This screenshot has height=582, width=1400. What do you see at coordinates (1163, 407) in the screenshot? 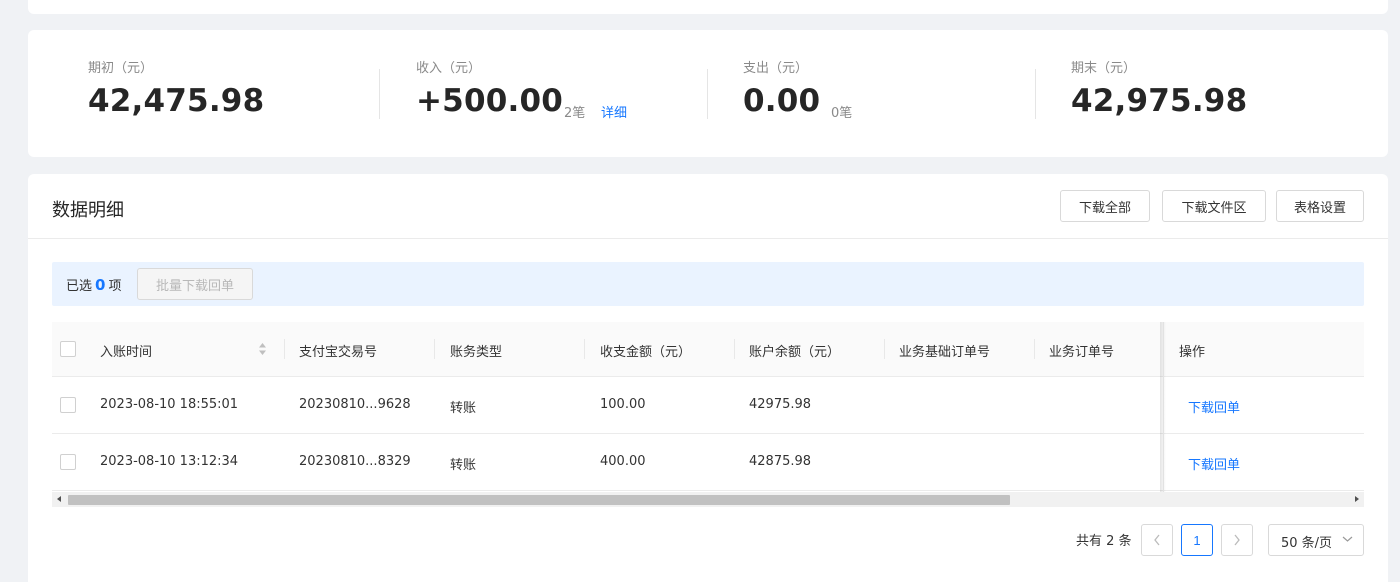
I see `fixed-column-border` at bounding box center [1163, 407].